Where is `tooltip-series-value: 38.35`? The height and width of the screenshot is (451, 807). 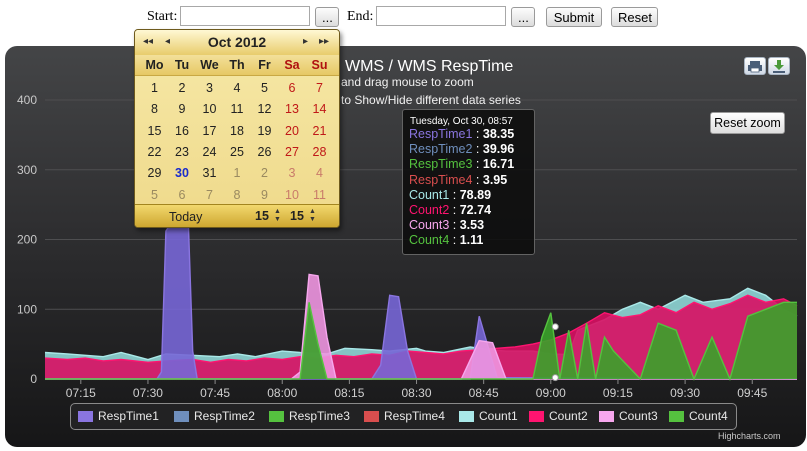
tooltip-series-value: 38.35 is located at coordinates (498, 134).